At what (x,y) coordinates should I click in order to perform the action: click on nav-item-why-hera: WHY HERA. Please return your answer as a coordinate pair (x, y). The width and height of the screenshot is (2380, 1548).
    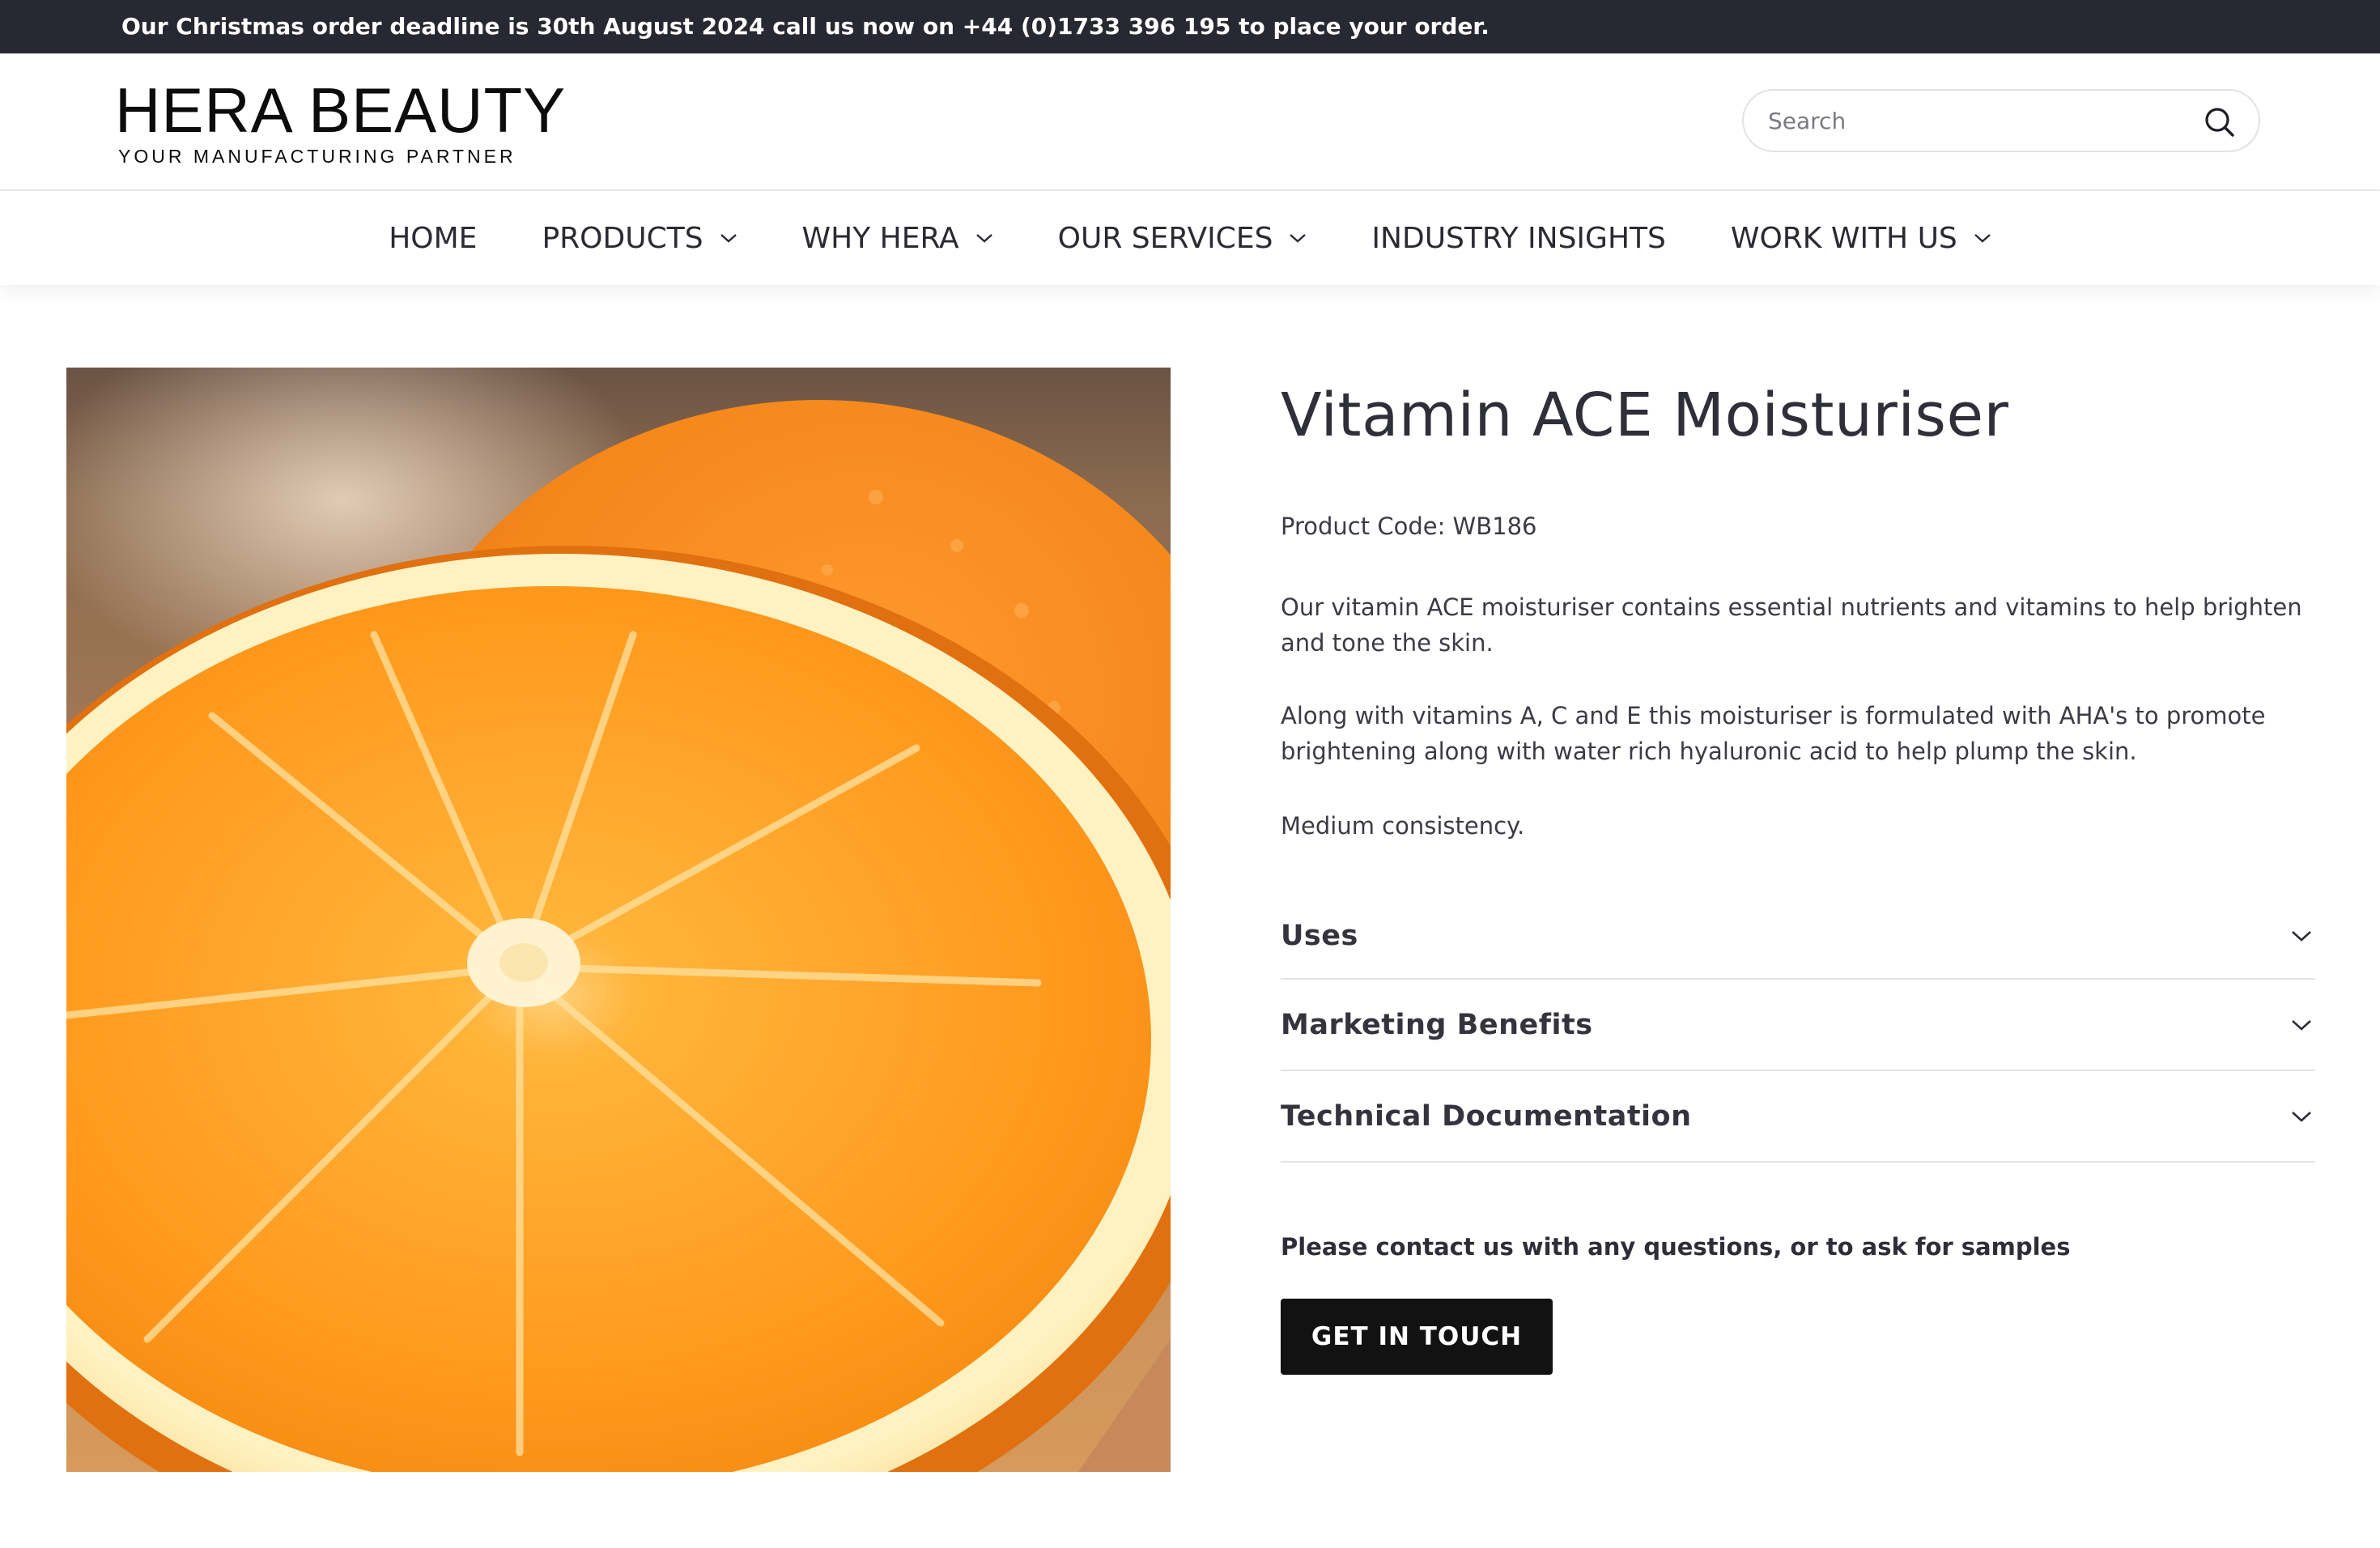
    Looking at the image, I should click on (898, 238).